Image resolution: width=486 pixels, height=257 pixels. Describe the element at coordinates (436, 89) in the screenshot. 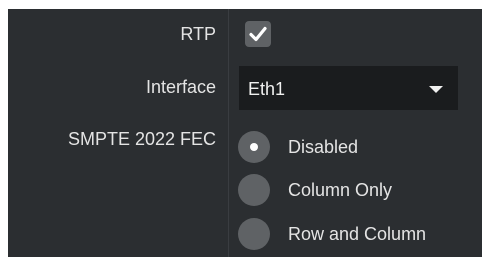

I see `chevron-down-icon` at that location.